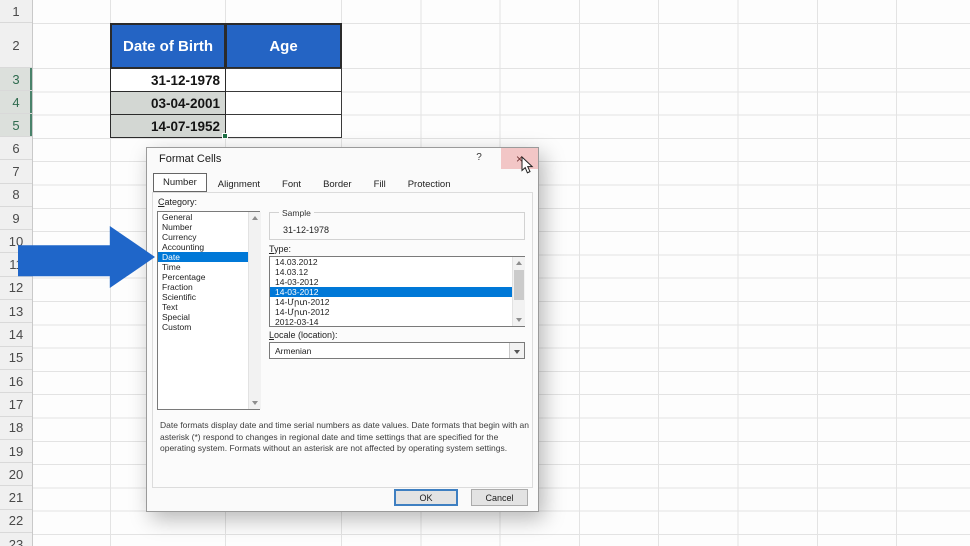 The width and height of the screenshot is (970, 546). What do you see at coordinates (397, 262) in the screenshot?
I see `type-item: 14.03.2012` at bounding box center [397, 262].